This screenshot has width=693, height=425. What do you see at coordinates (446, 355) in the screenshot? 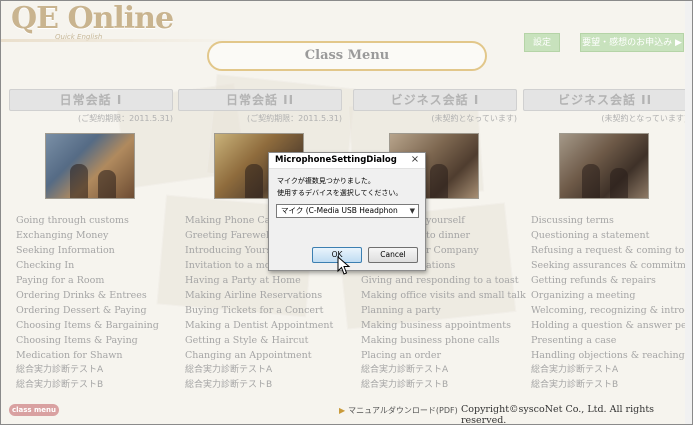
I see `lesson-item: Placing an order` at bounding box center [446, 355].